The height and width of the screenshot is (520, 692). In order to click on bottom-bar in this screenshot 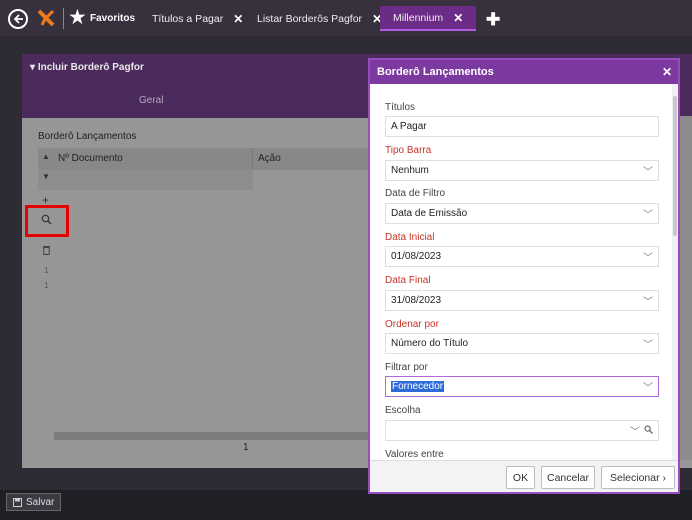, I will do `click(346, 505)`.